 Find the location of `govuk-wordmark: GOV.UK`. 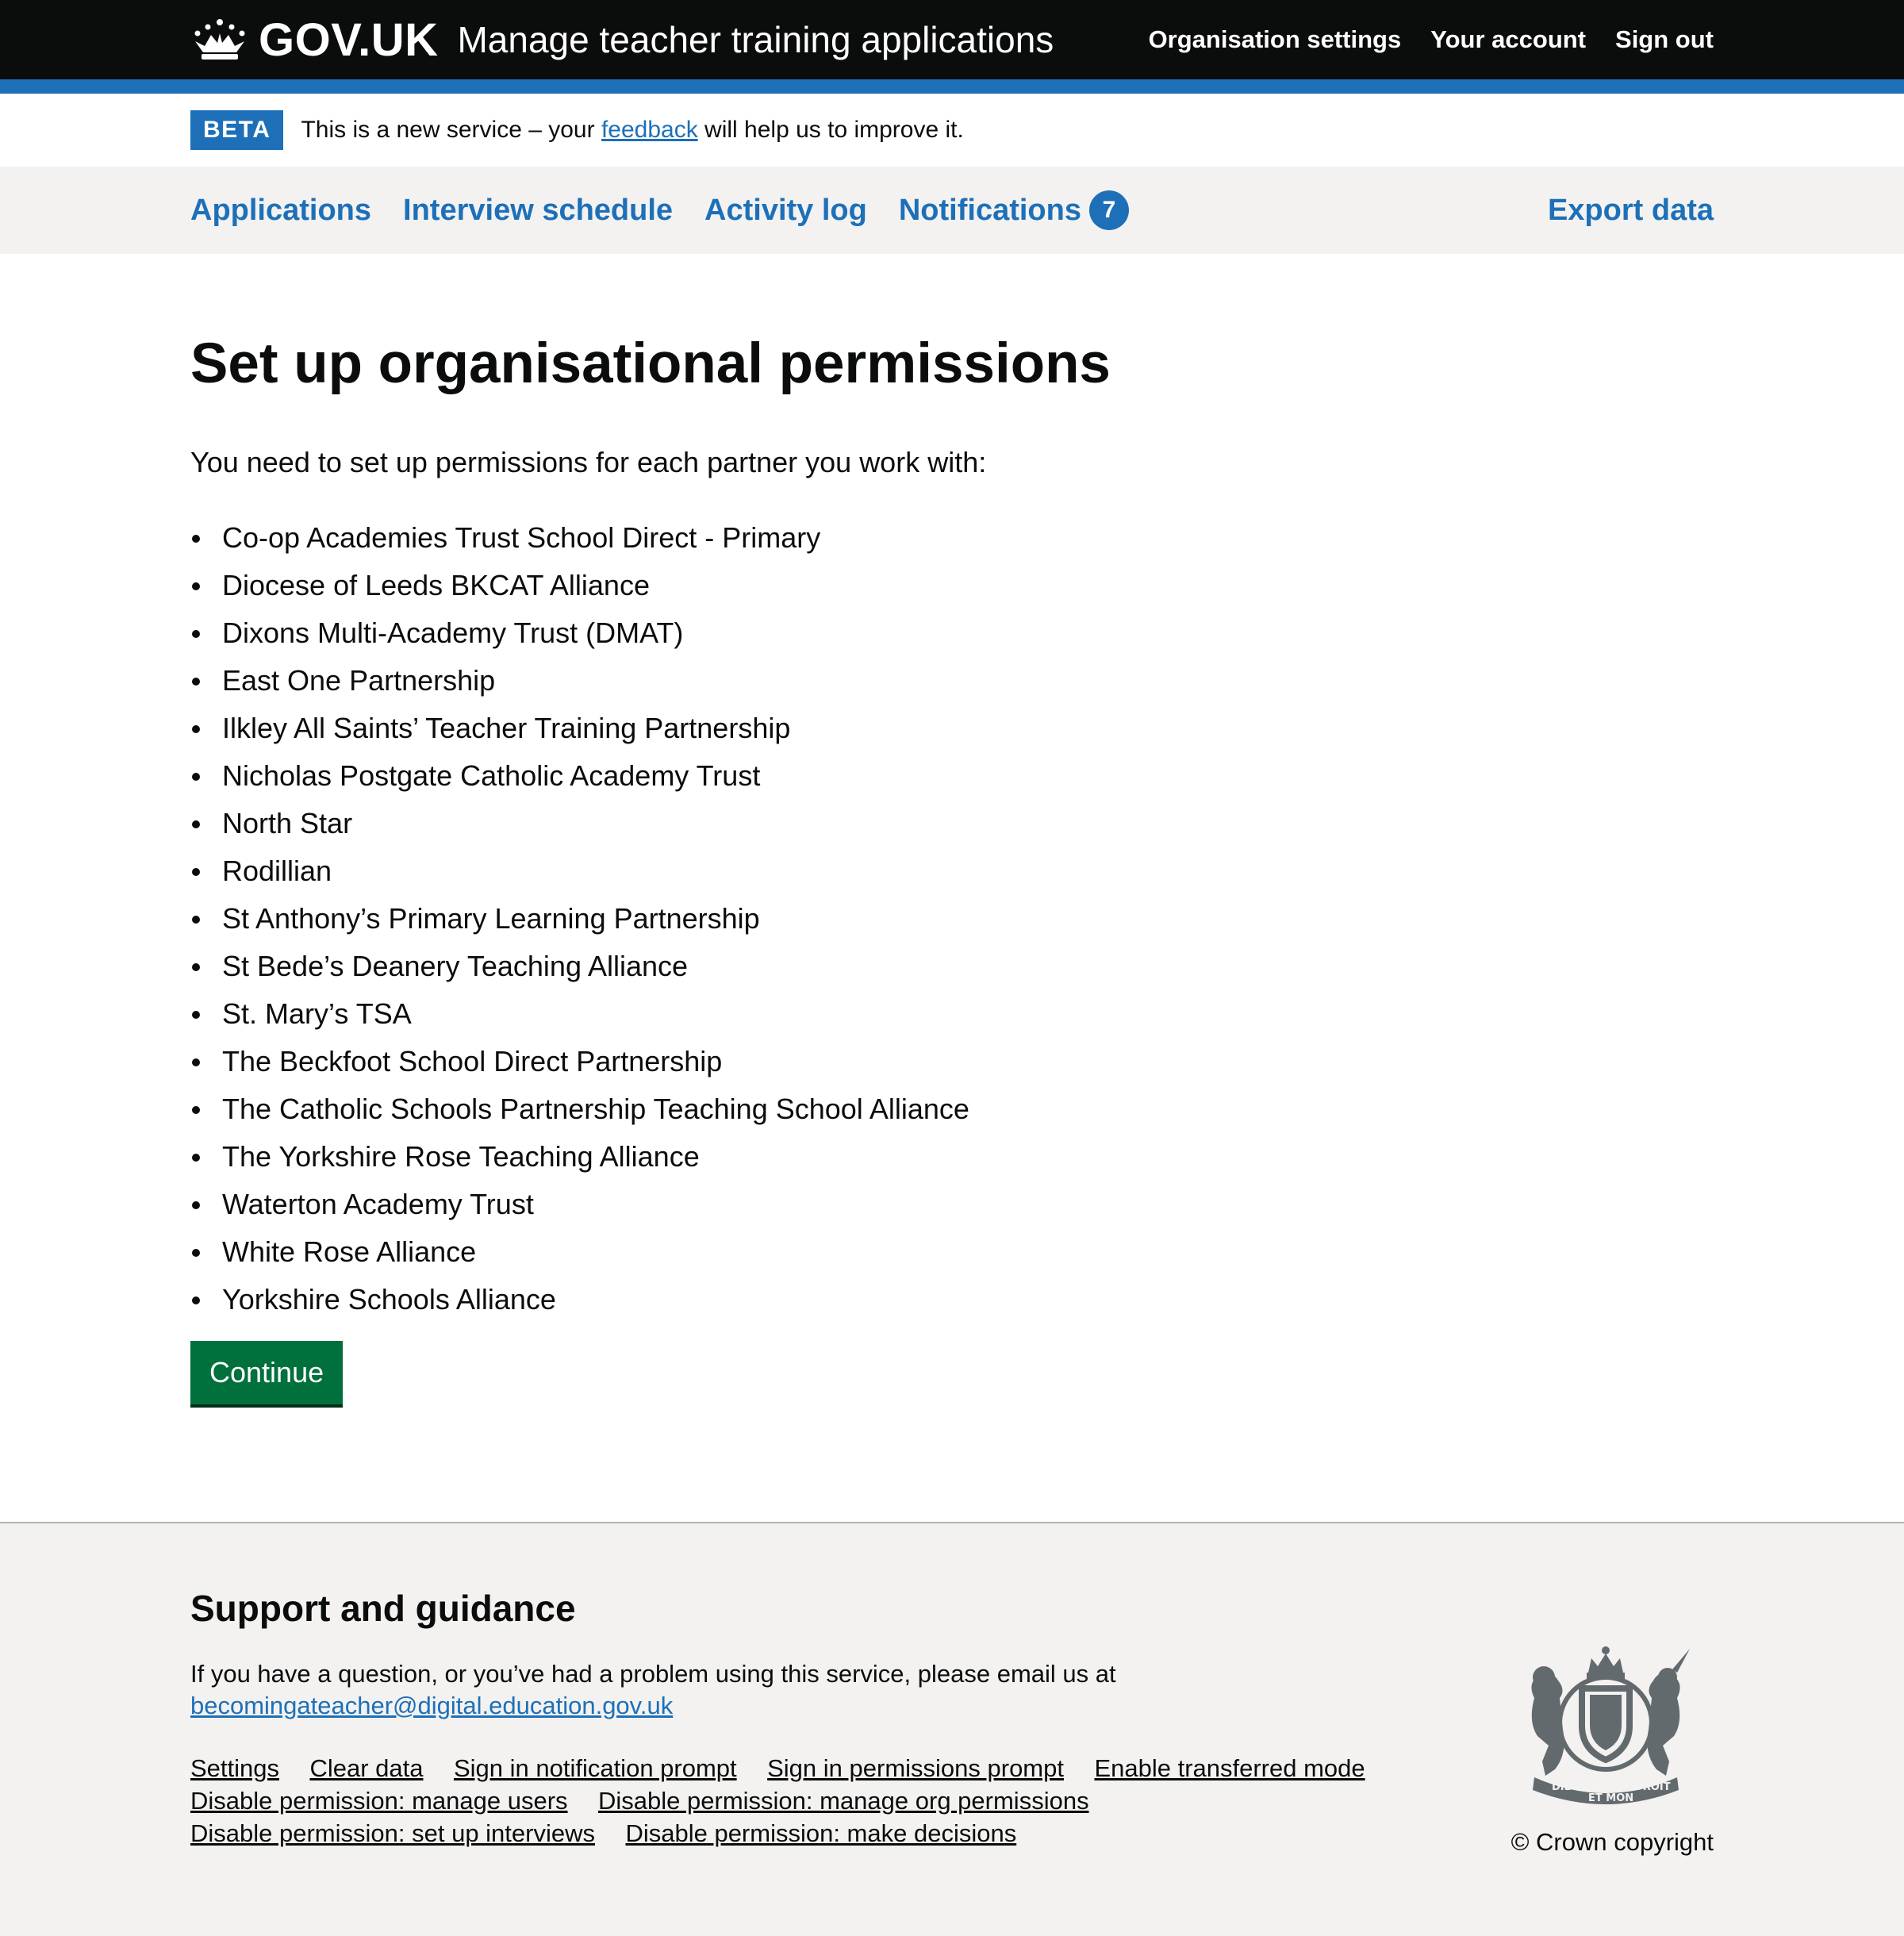

govuk-wordmark: GOV.UK is located at coordinates (349, 39).